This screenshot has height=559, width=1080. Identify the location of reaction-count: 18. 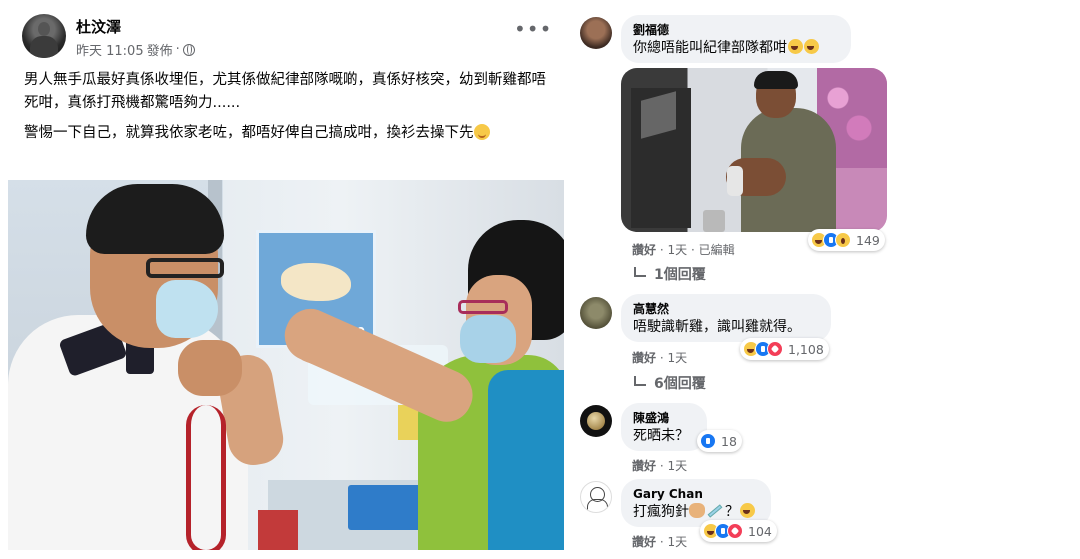
(729, 441).